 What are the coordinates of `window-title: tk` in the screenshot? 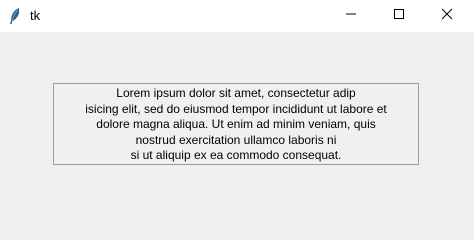 It's located at (35, 15).